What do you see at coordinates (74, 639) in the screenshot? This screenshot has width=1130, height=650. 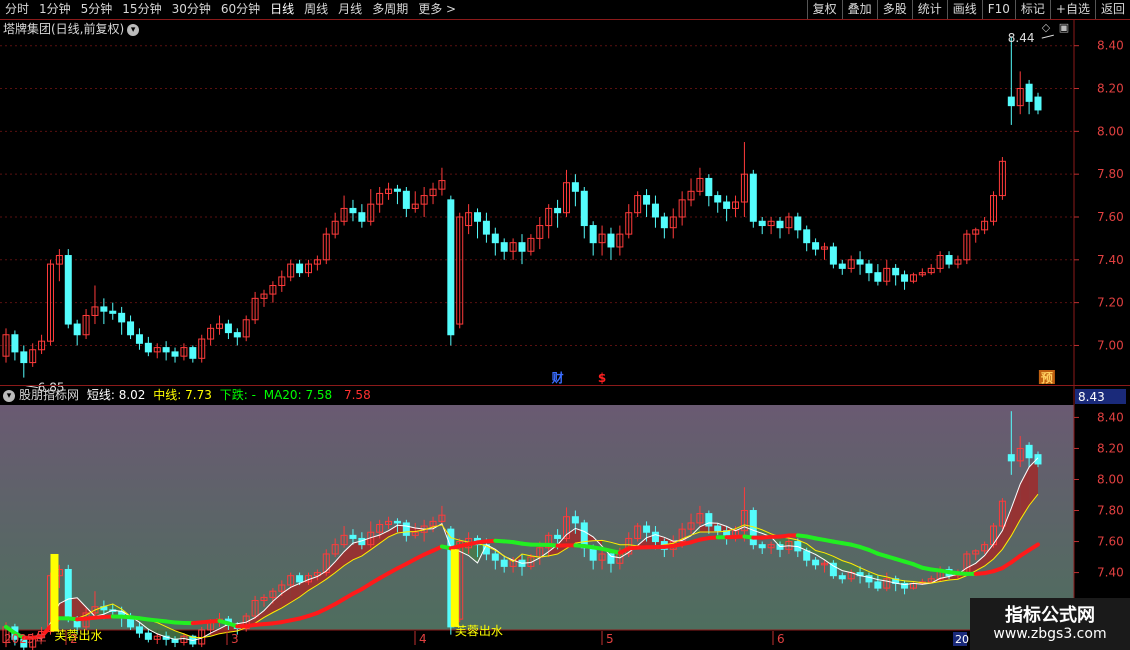 I see `month-label: 2` at bounding box center [74, 639].